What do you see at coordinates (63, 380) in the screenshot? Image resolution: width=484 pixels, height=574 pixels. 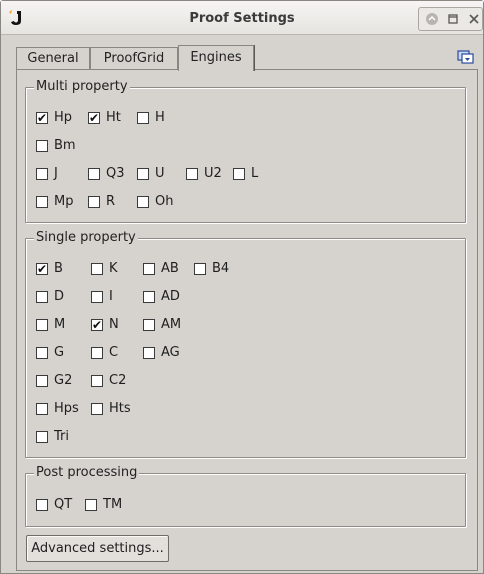 I see `checkbox-label: G2` at bounding box center [63, 380].